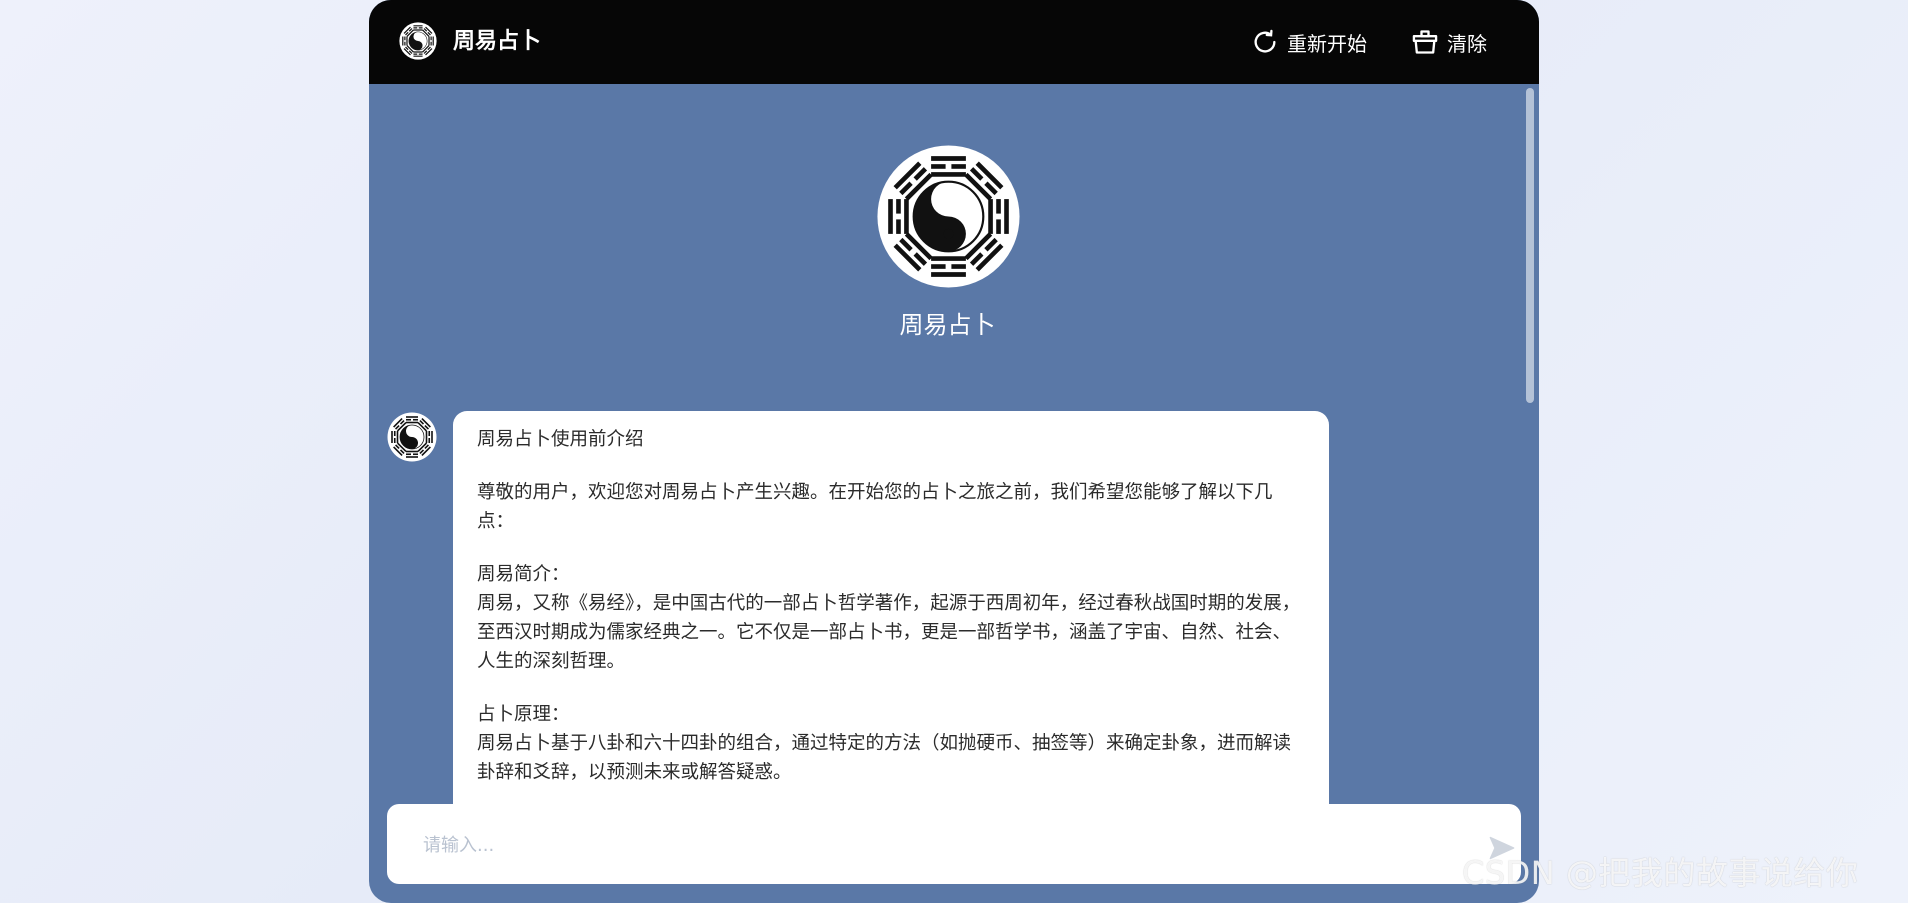 The width and height of the screenshot is (1908, 903). Describe the element at coordinates (1467, 43) in the screenshot. I see `clear-label: 清除` at that location.